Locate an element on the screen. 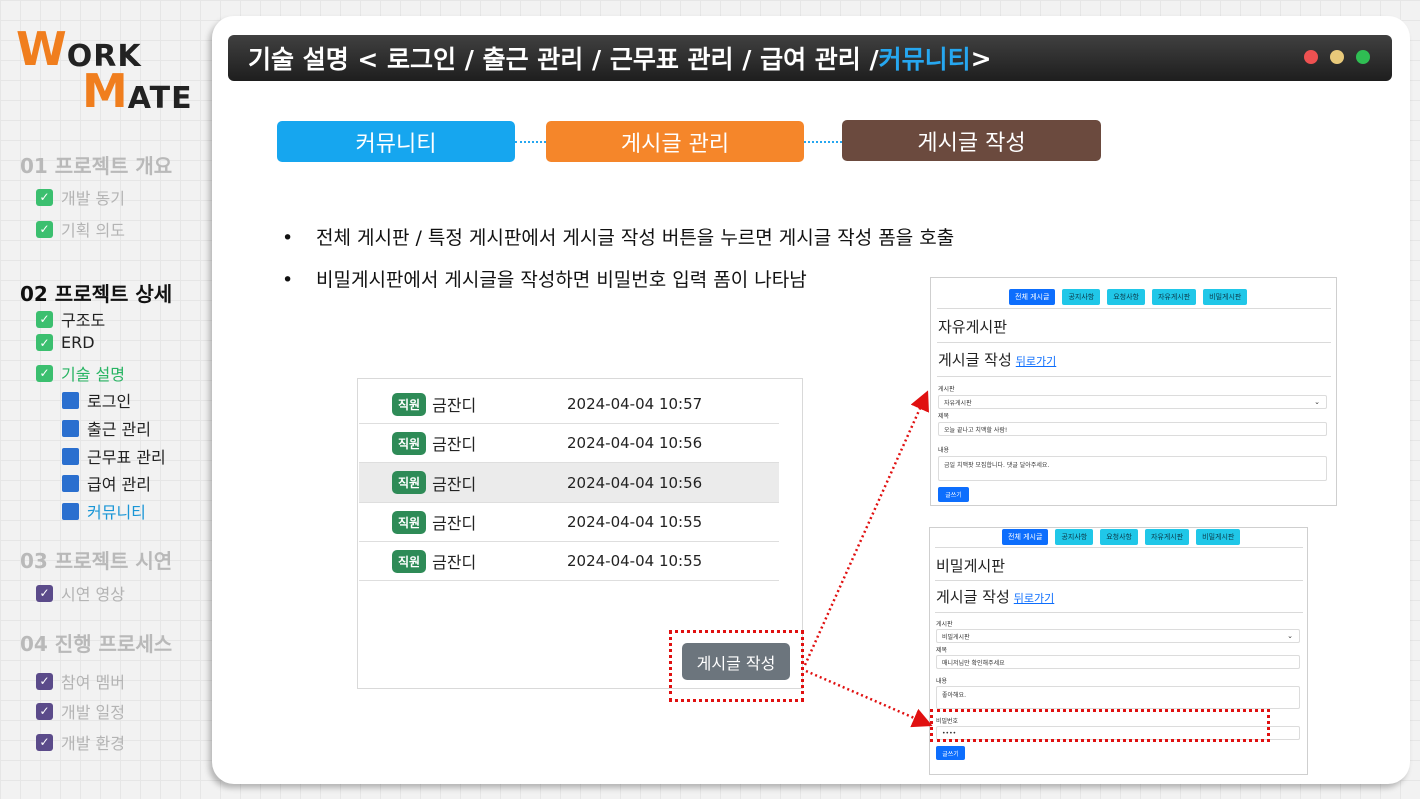 This screenshot has height=799, width=1420. arrows-overlay is located at coordinates (868, 559).